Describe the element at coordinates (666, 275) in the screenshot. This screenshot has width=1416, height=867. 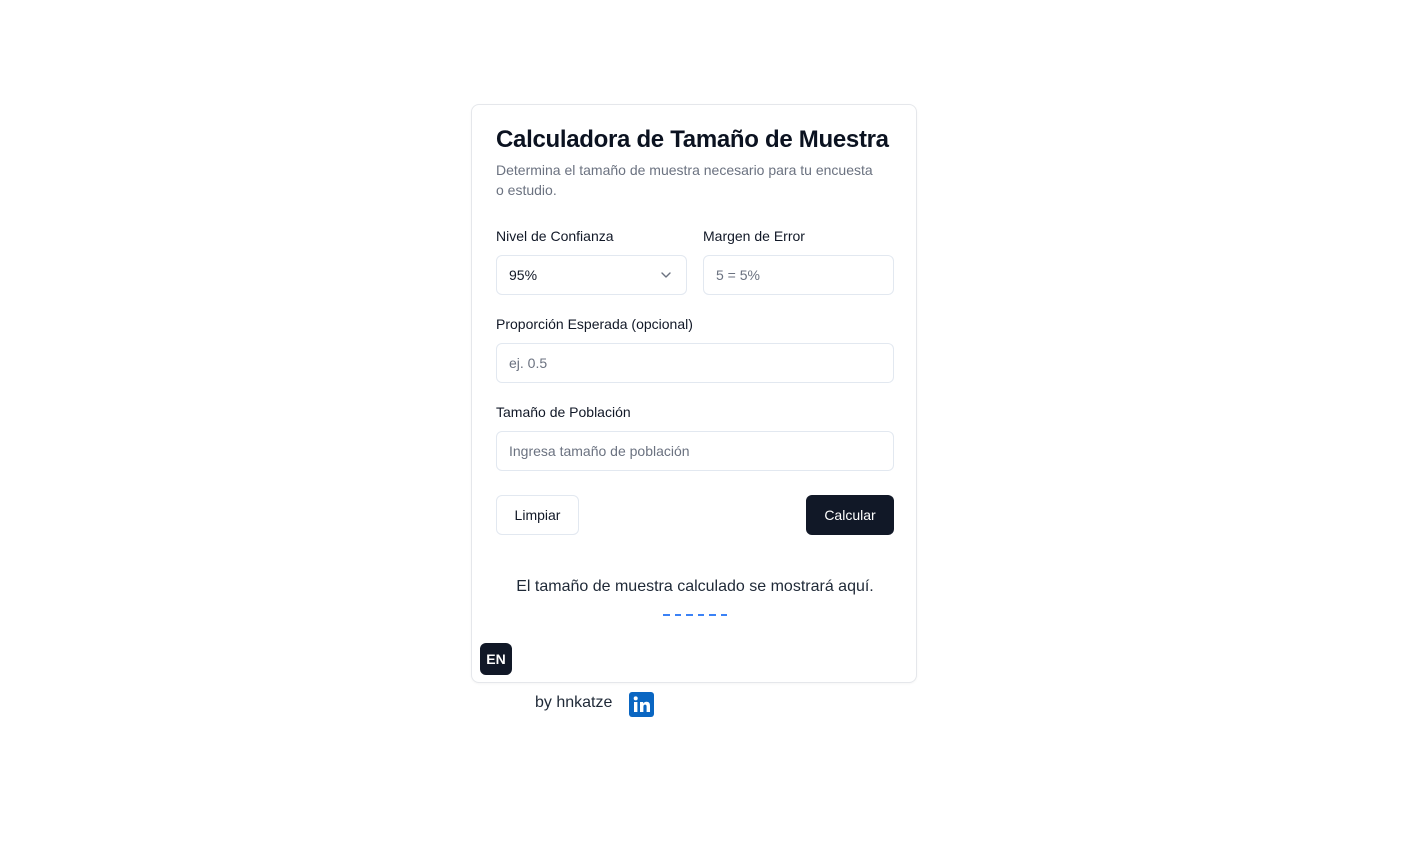
I see `chevron-down-icon` at that location.